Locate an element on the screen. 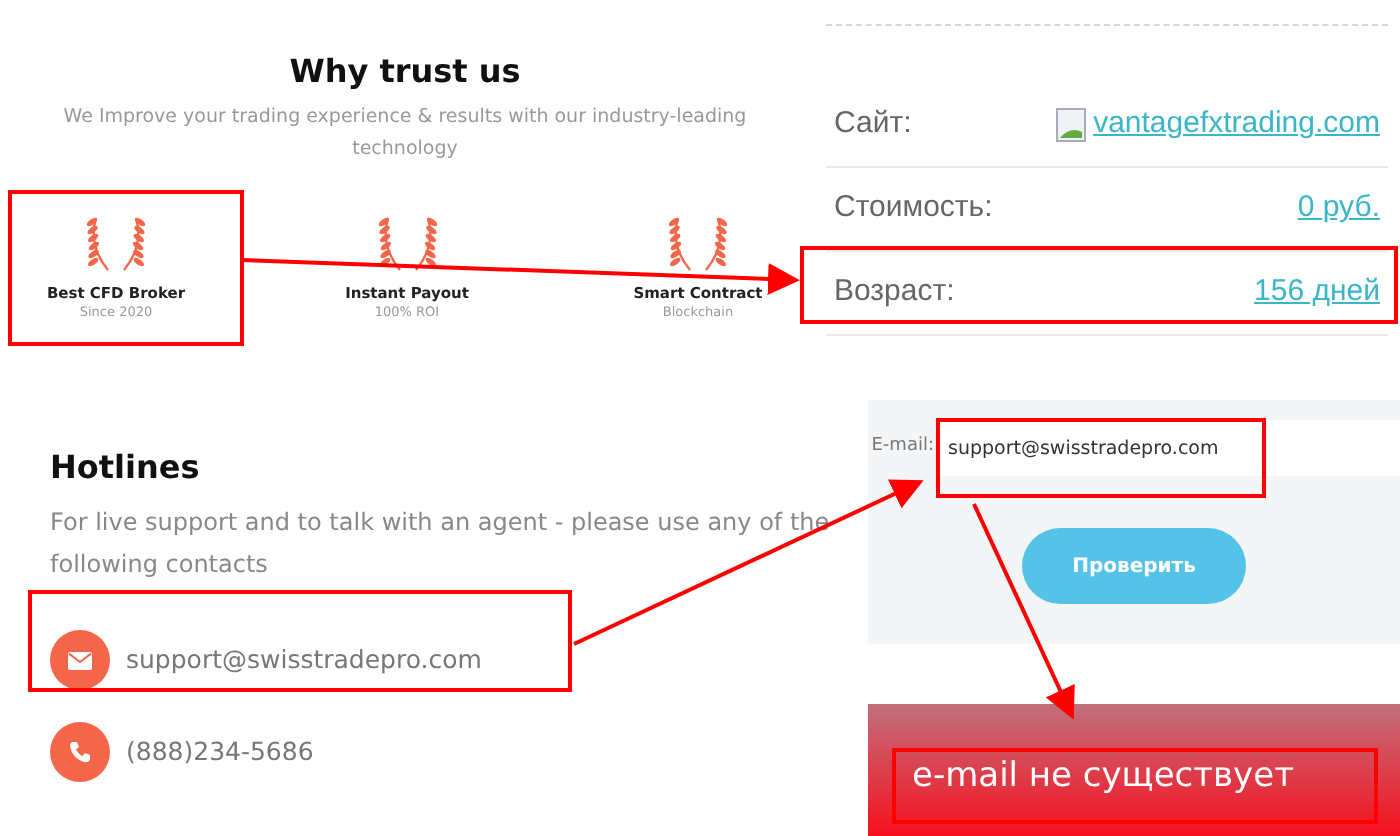  section-title: Why trust us is located at coordinates (405, 71).